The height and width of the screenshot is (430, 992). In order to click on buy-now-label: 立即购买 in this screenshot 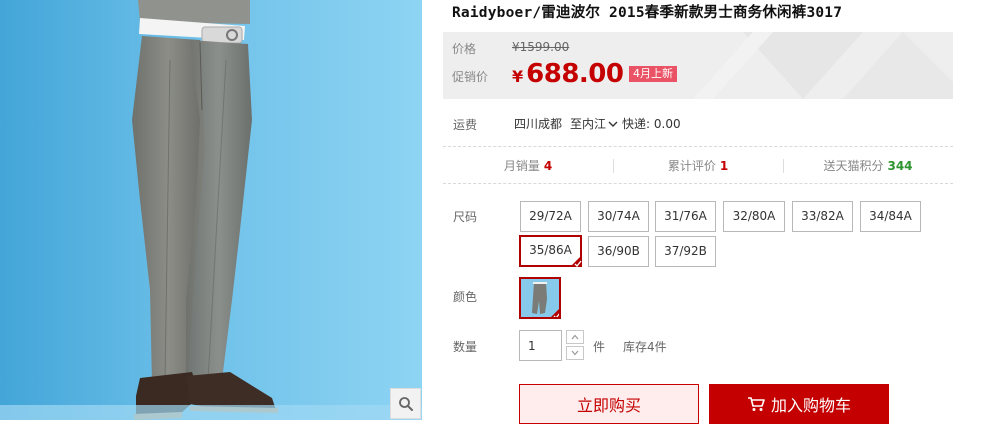, I will do `click(608, 405)`.